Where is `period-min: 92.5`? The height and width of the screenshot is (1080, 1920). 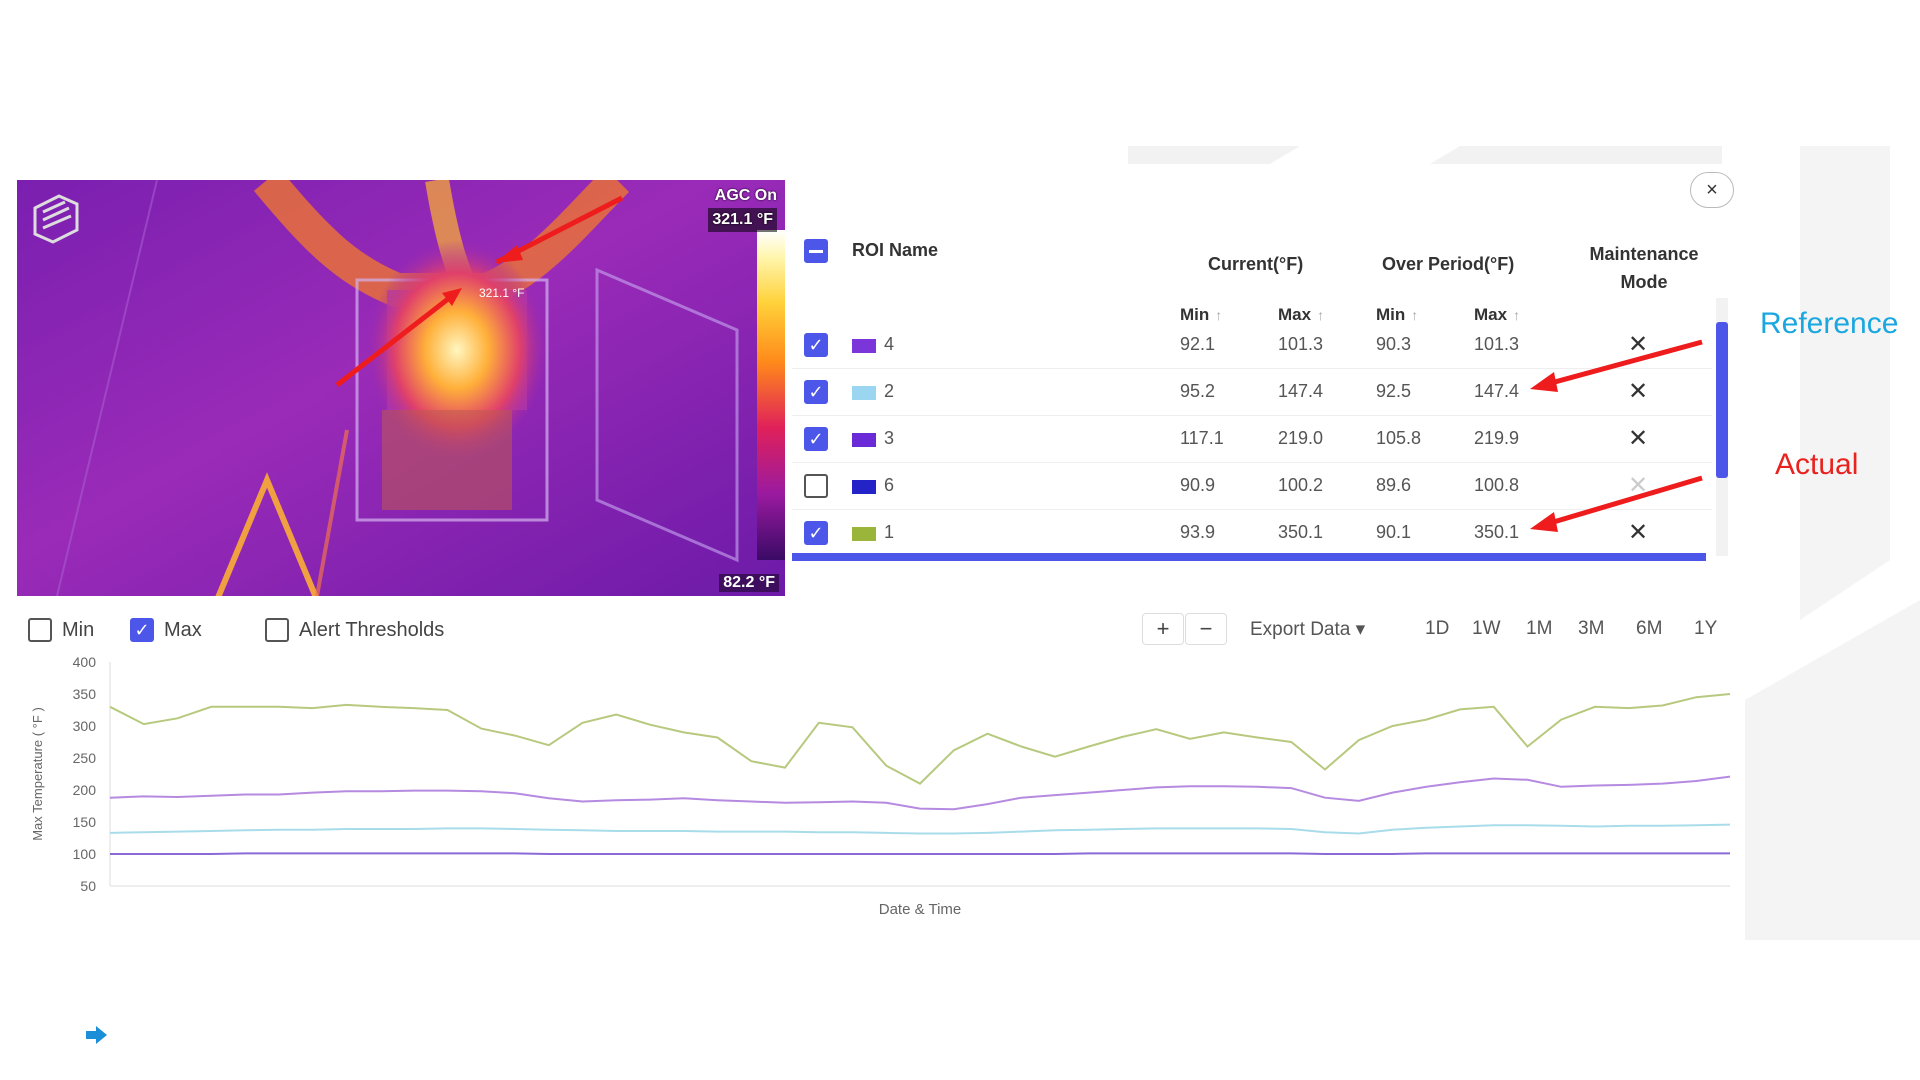
period-min: 92.5 is located at coordinates (1394, 391).